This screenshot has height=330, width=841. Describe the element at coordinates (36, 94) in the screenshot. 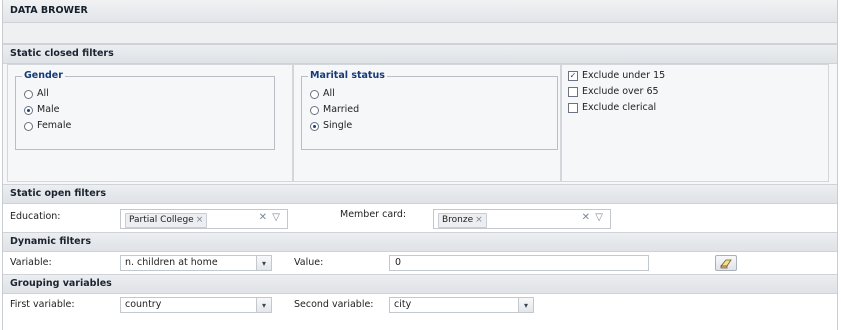

I see `gender-option-all: All` at that location.